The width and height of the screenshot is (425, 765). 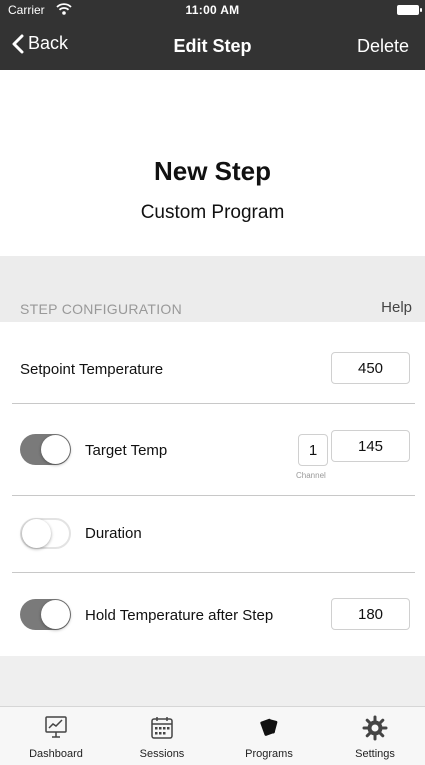 I want to click on duration-toggle, so click(x=45, y=533).